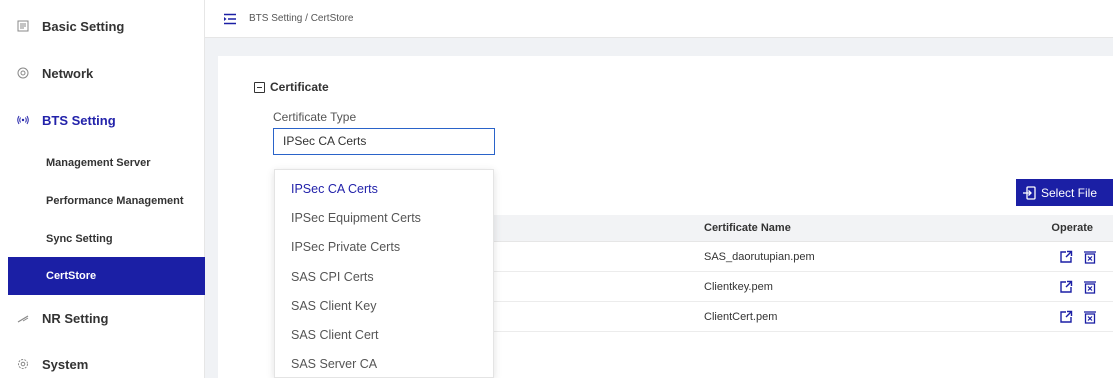  I want to click on breadcrumb: BTS Setting / CertStore, so click(301, 18).